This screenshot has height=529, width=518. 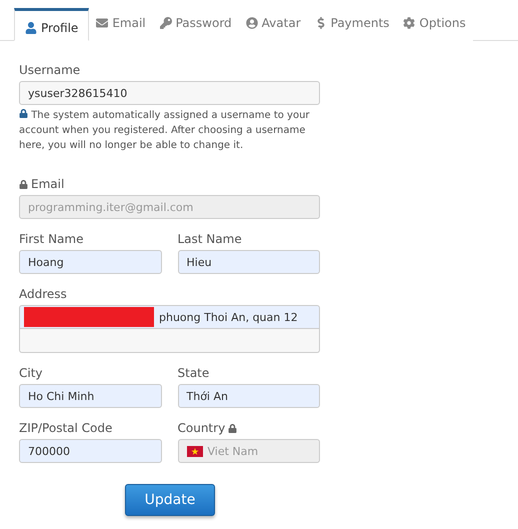 What do you see at coordinates (23, 113) in the screenshot?
I see `lock-icon` at bounding box center [23, 113].